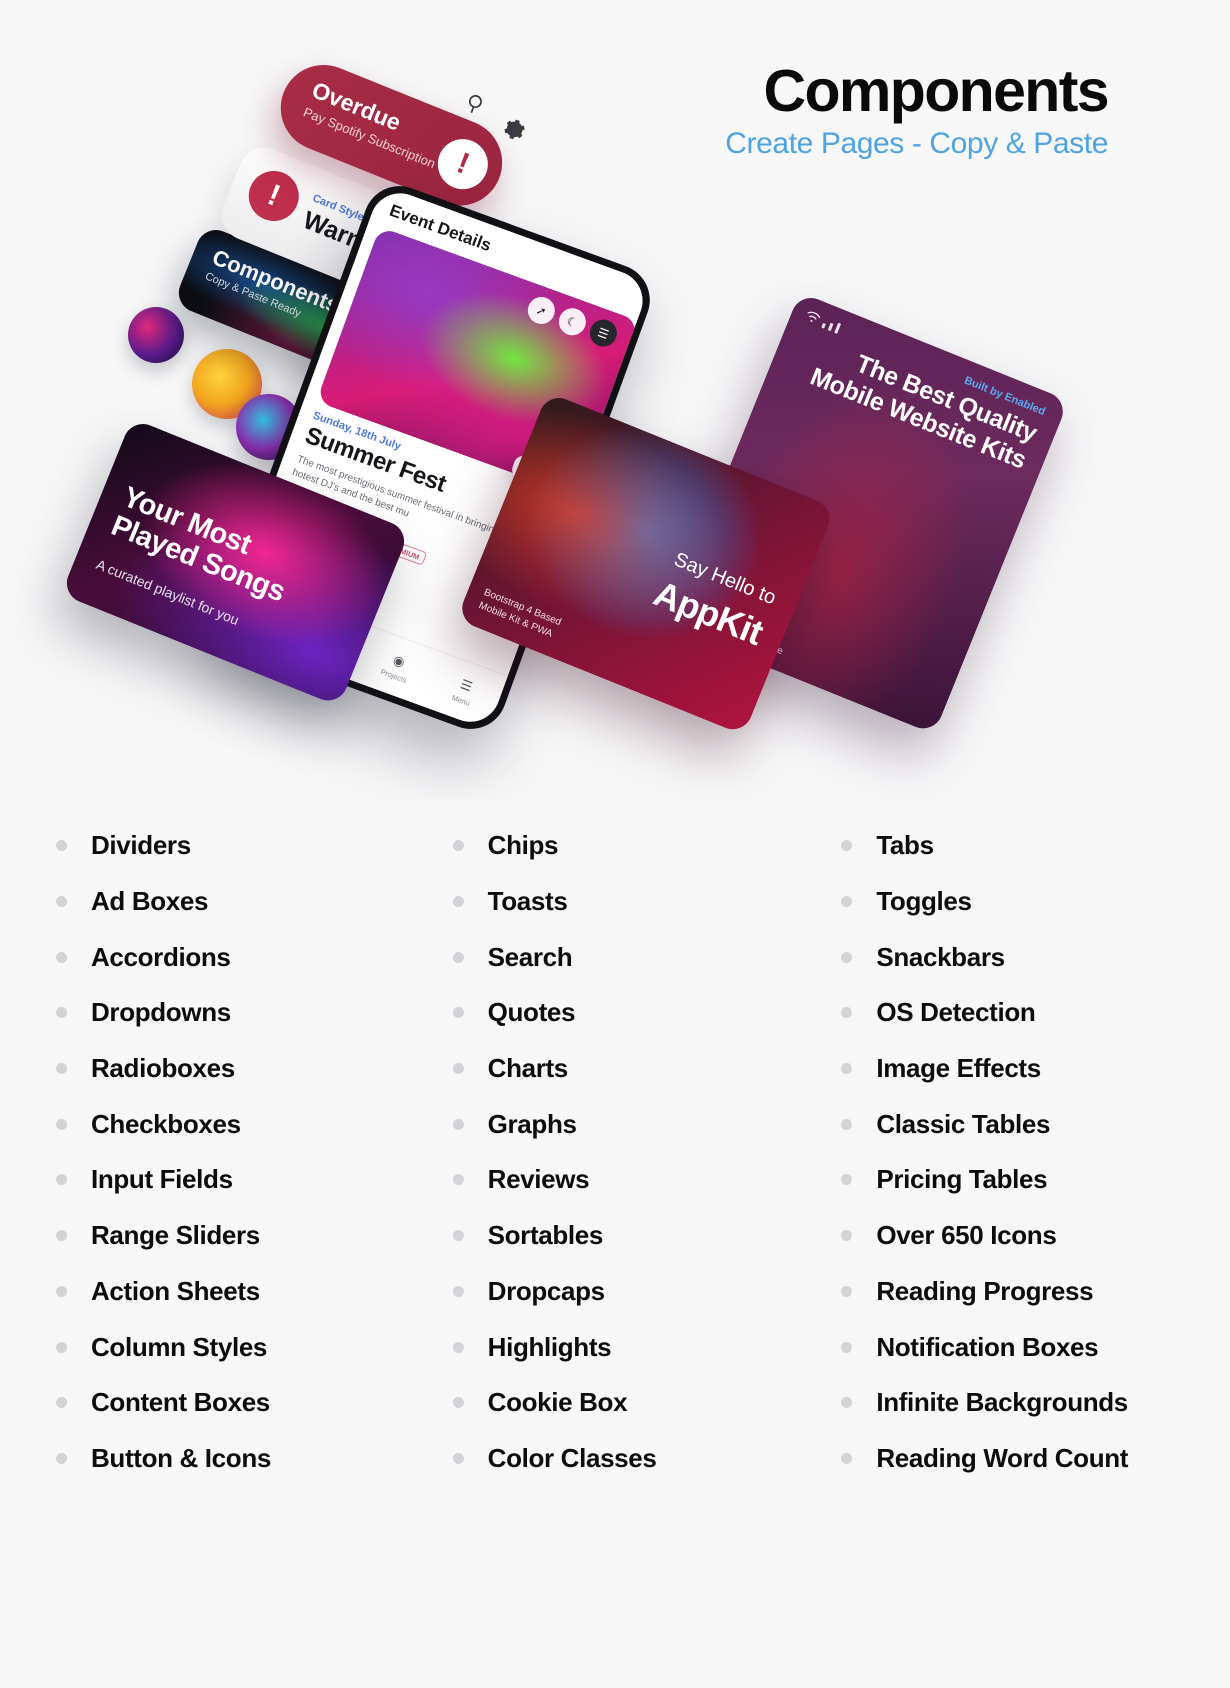  I want to click on tab-menu: ☰ Menu, so click(464, 691).